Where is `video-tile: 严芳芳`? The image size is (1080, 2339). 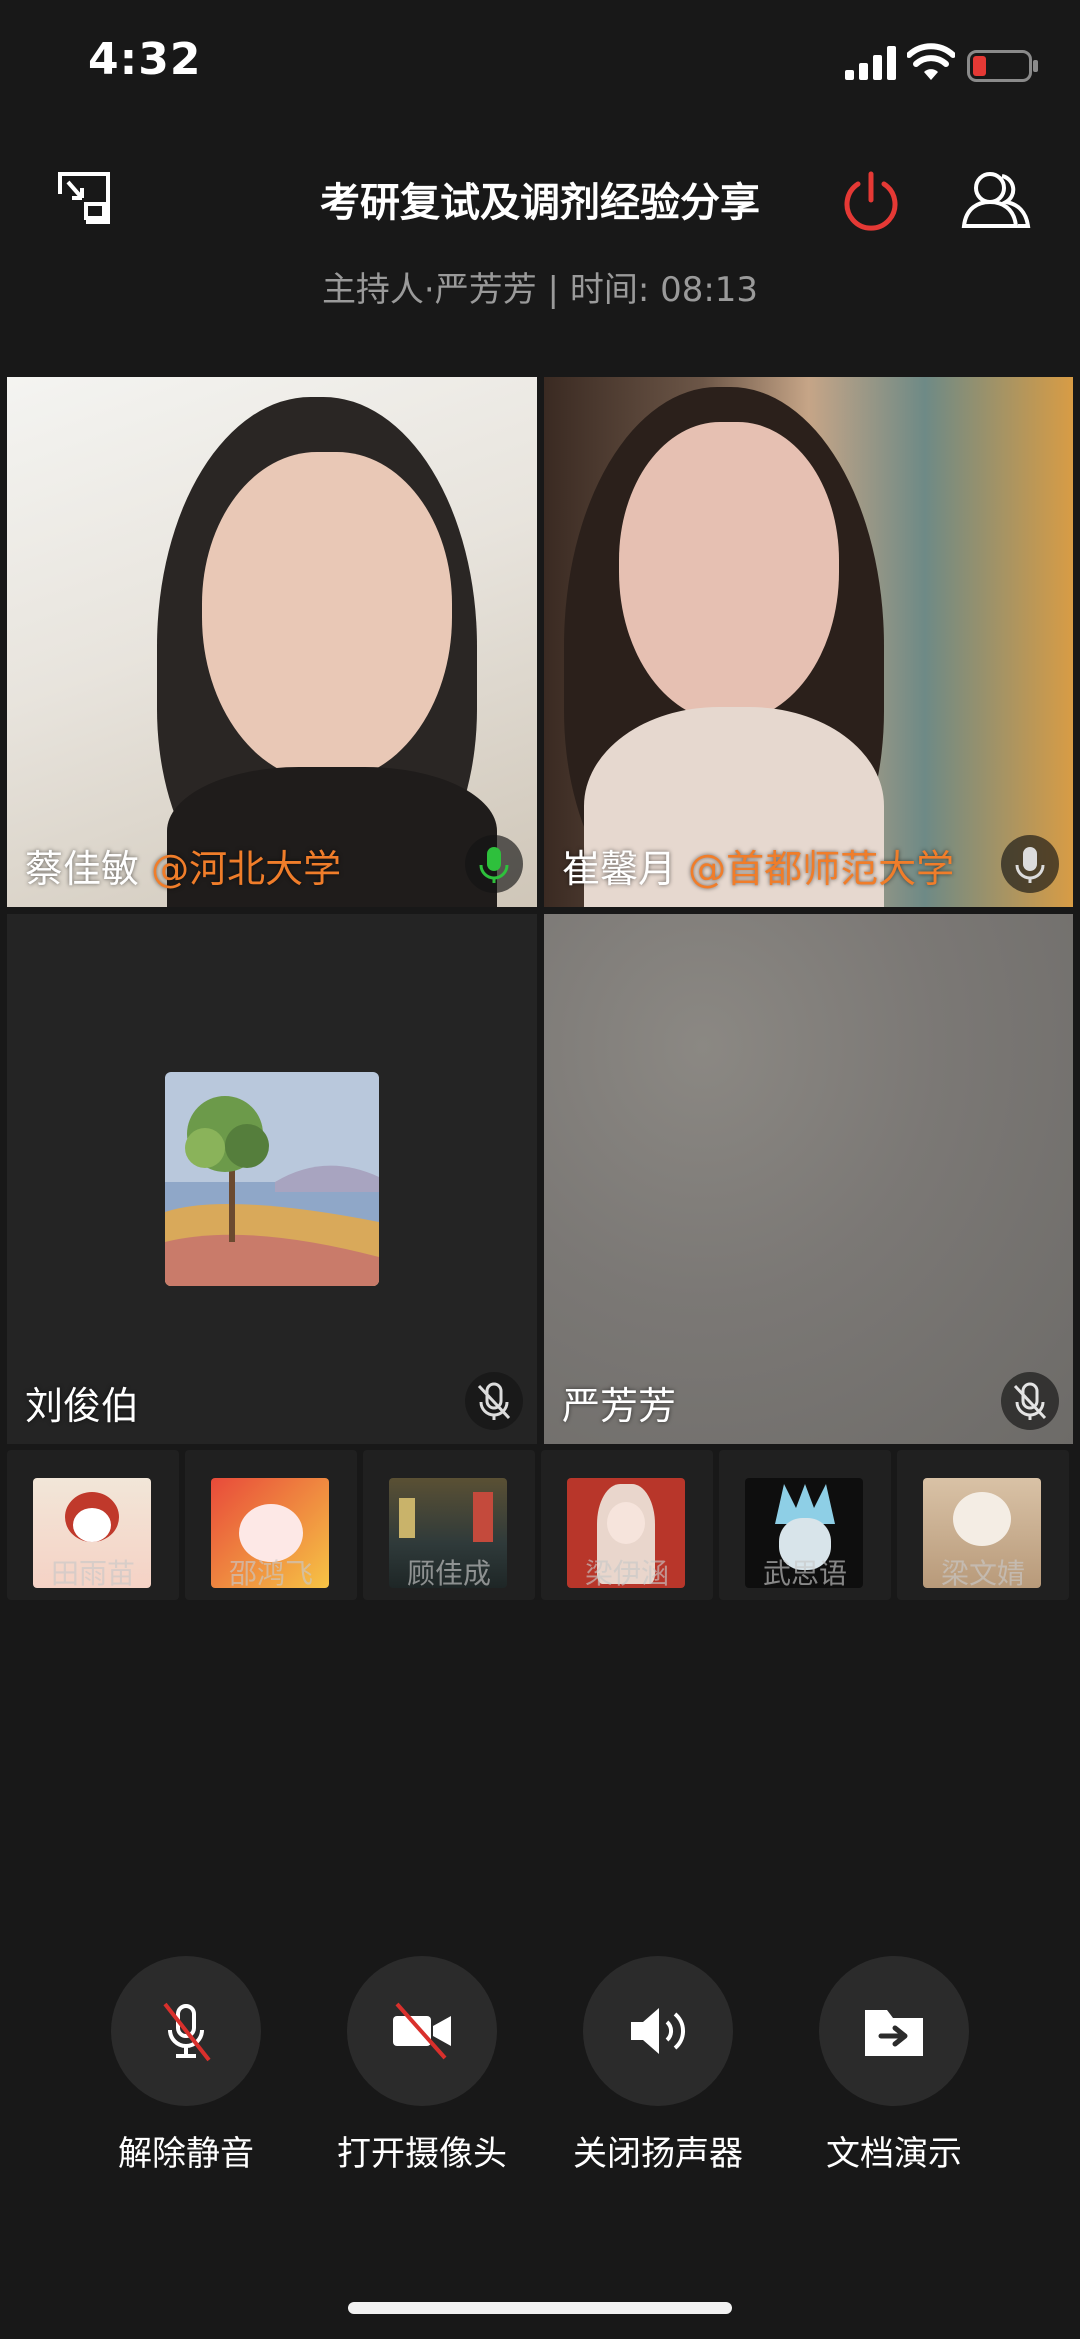
video-tile: 严芳芳 is located at coordinates (808, 1179).